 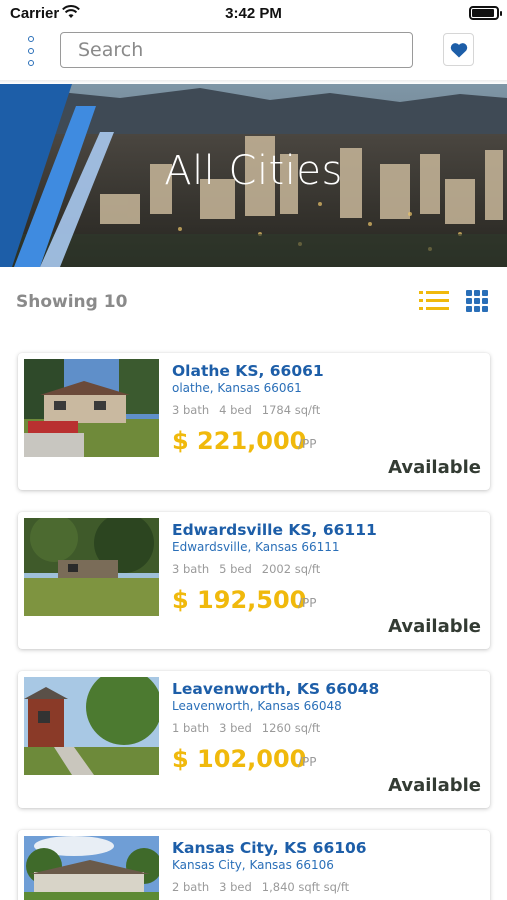 I want to click on area: 1260 sq/ft, so click(x=291, y=728).